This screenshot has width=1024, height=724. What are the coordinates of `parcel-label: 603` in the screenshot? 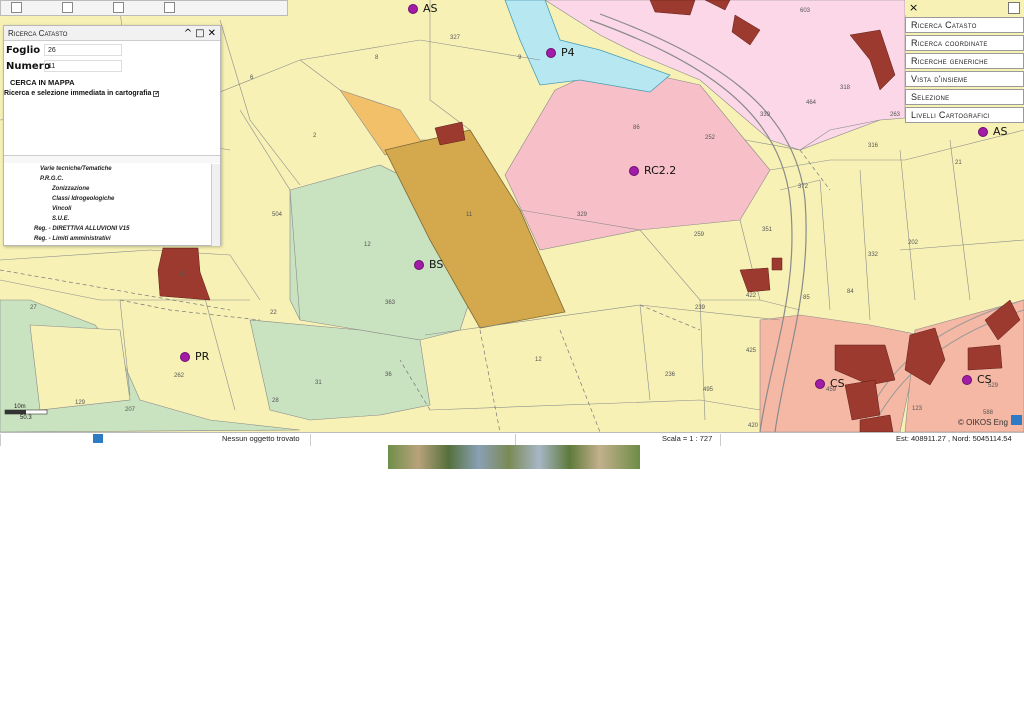 It's located at (805, 11).